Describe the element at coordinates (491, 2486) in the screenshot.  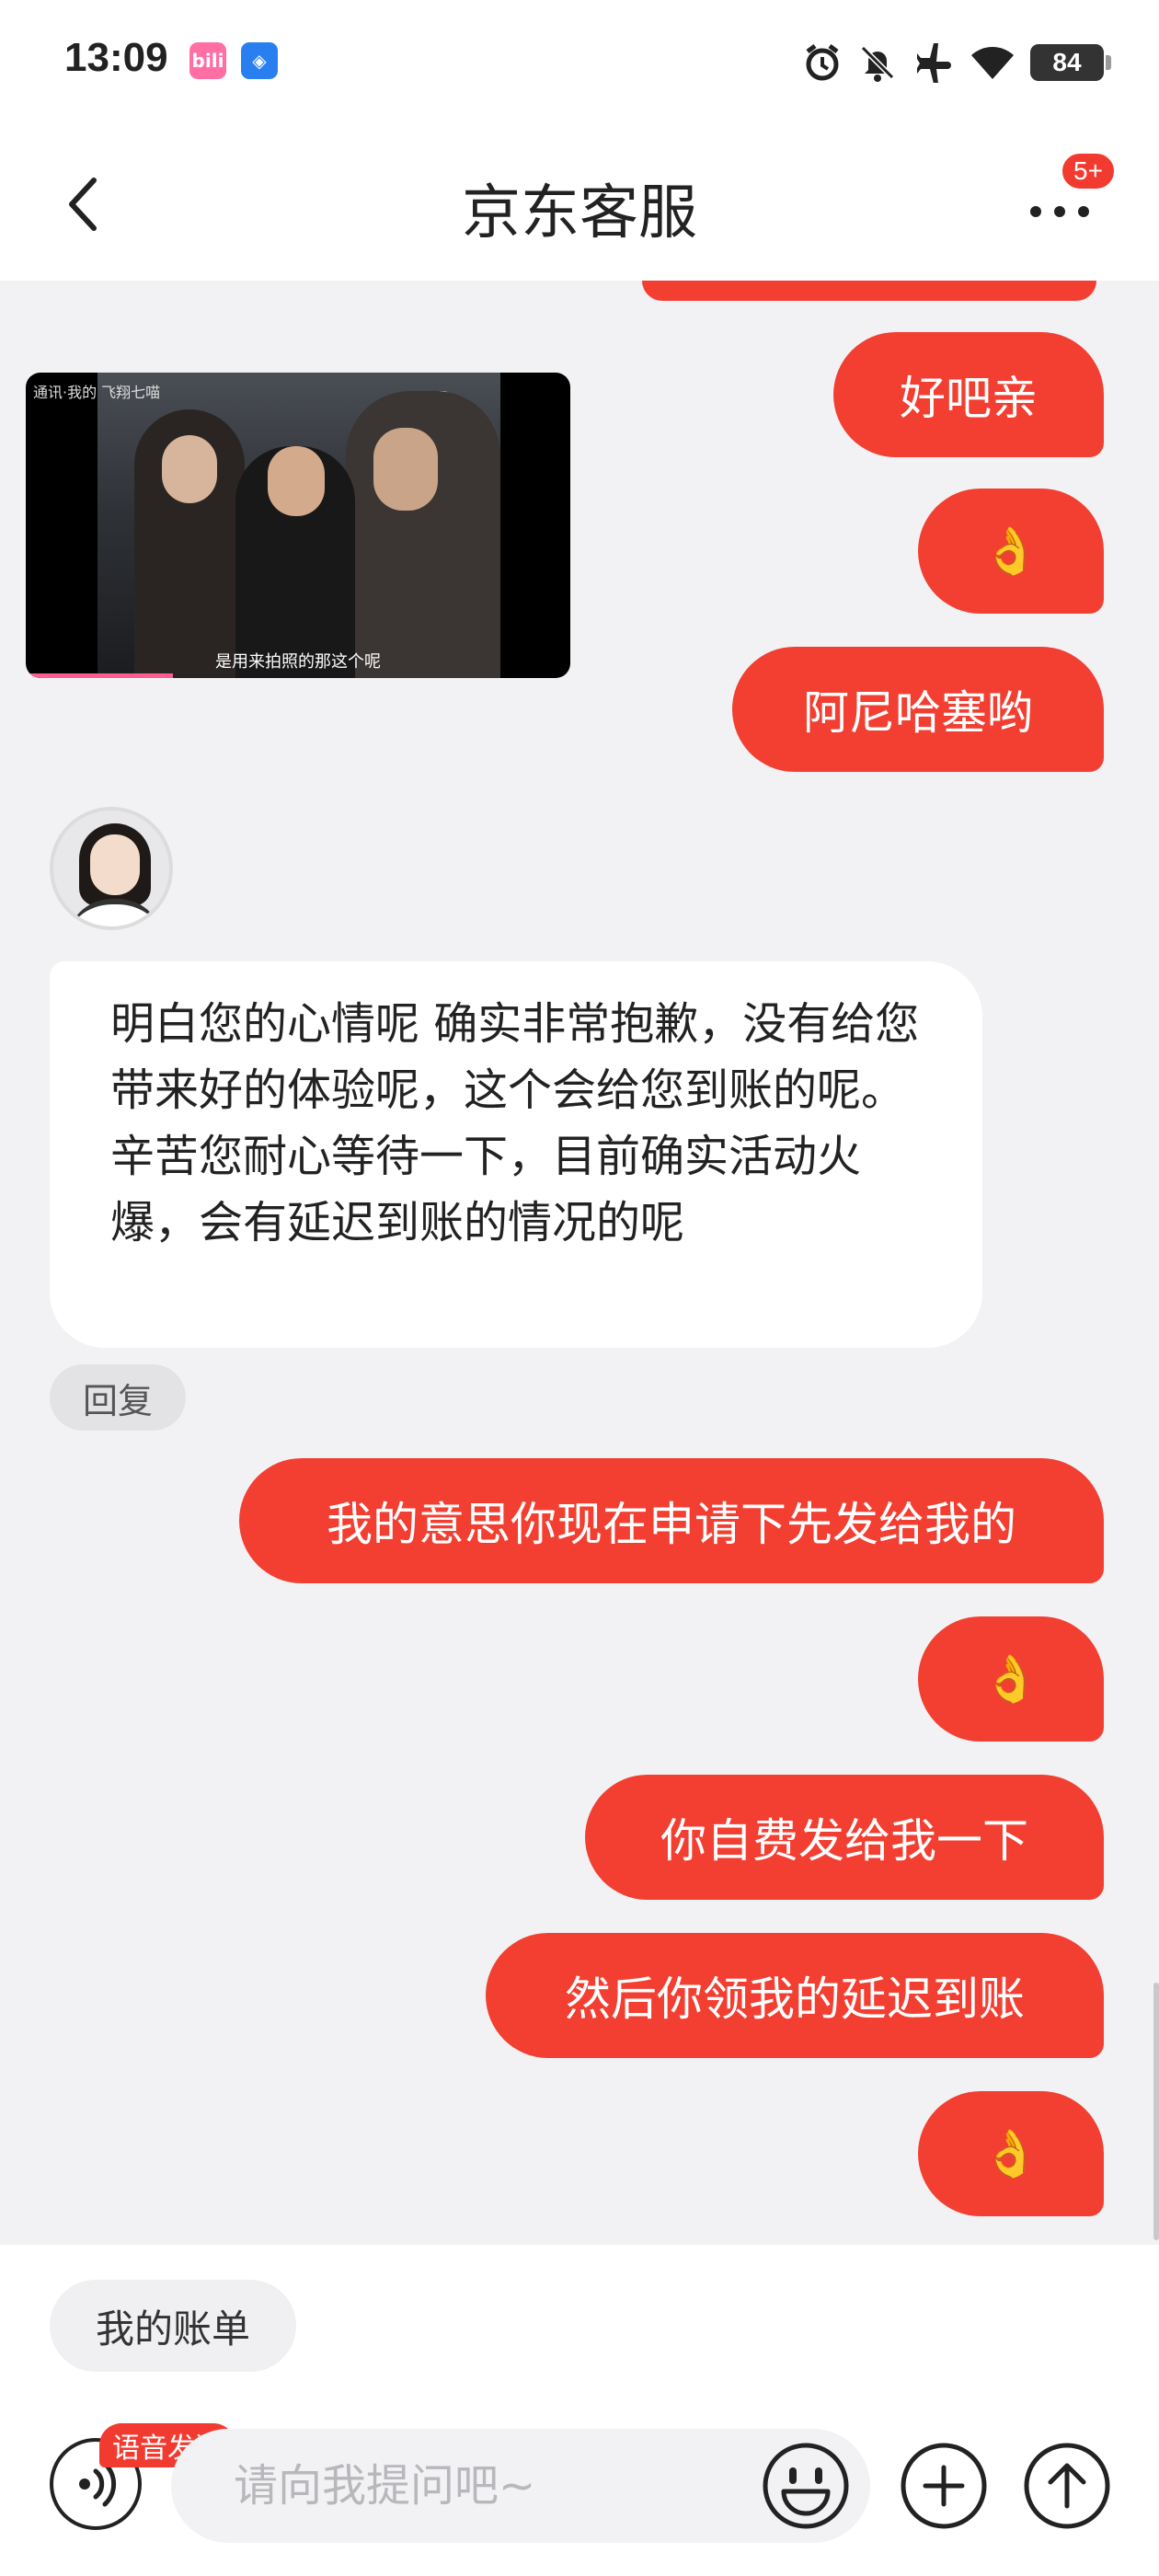
I see `message-input` at that location.